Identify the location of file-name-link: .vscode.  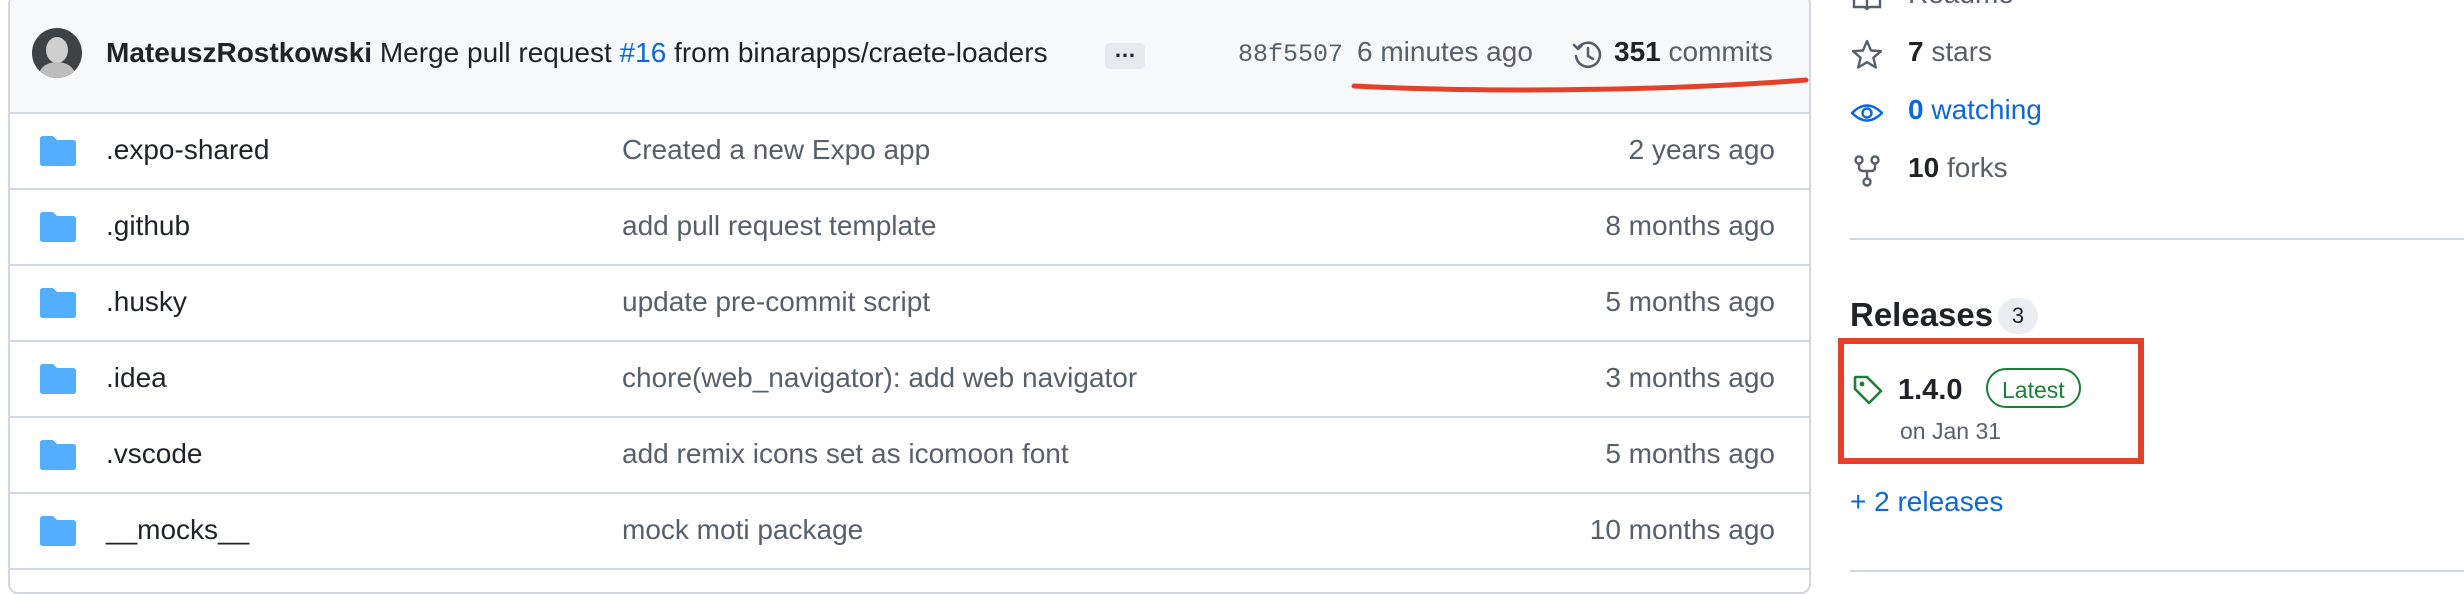
(154, 454).